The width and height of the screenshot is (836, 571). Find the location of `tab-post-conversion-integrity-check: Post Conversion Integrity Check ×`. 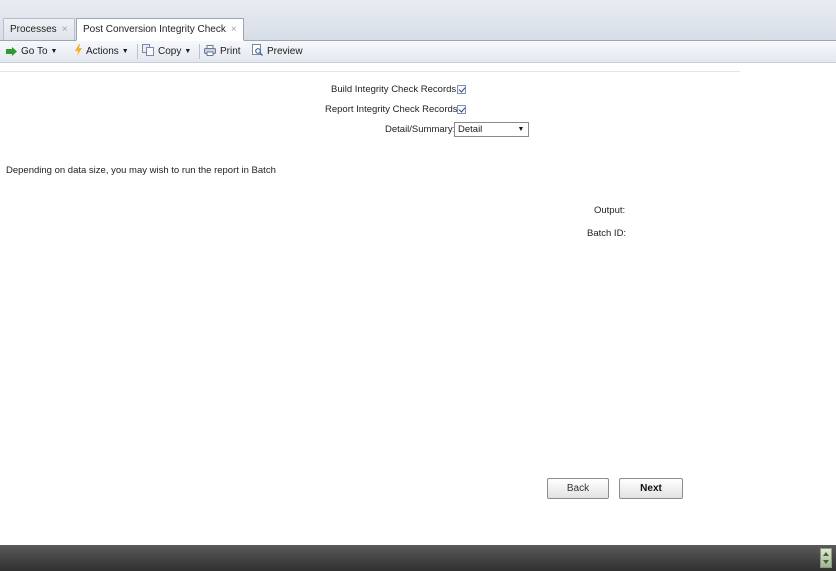

tab-post-conversion-integrity-check: Post Conversion Integrity Check × is located at coordinates (160, 29).